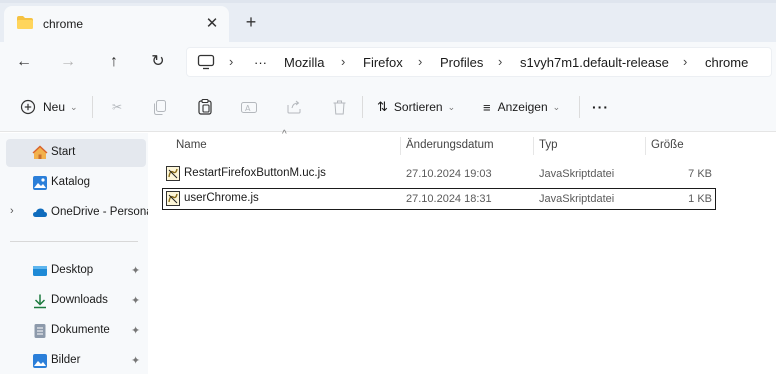 The image size is (776, 374). I want to click on folder-icon, so click(25, 22).